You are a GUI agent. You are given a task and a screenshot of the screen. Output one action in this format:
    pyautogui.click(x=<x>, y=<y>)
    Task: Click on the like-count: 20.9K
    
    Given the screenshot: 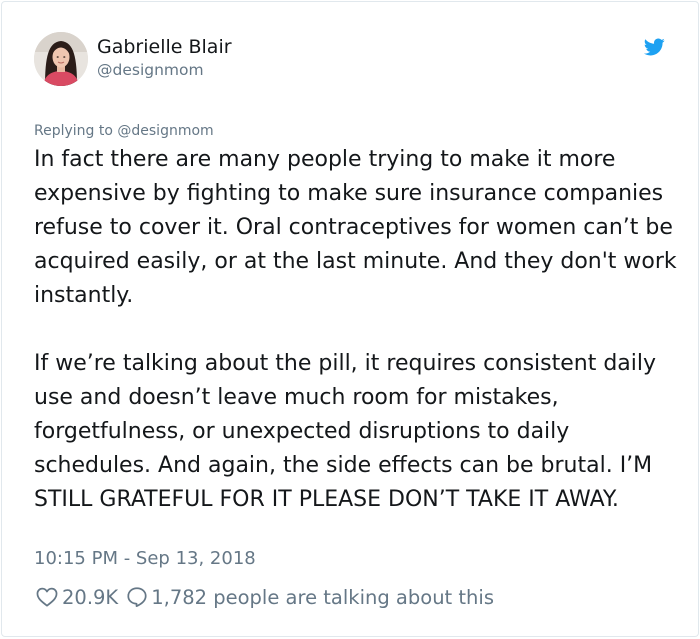 What is the action you would take?
    pyautogui.click(x=90, y=597)
    